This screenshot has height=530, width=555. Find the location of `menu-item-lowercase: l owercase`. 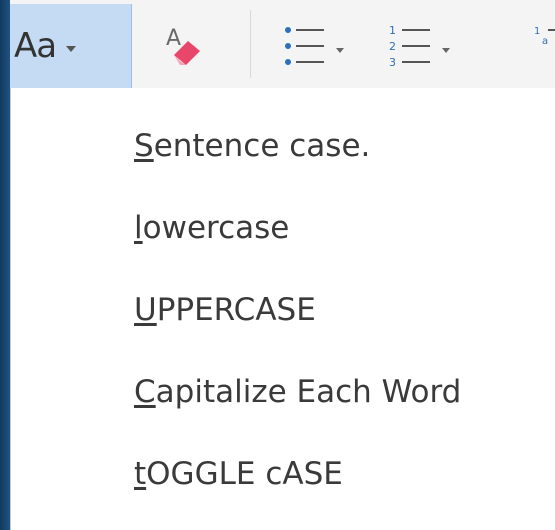

menu-item-lowercase: l owercase is located at coordinates (211, 228).